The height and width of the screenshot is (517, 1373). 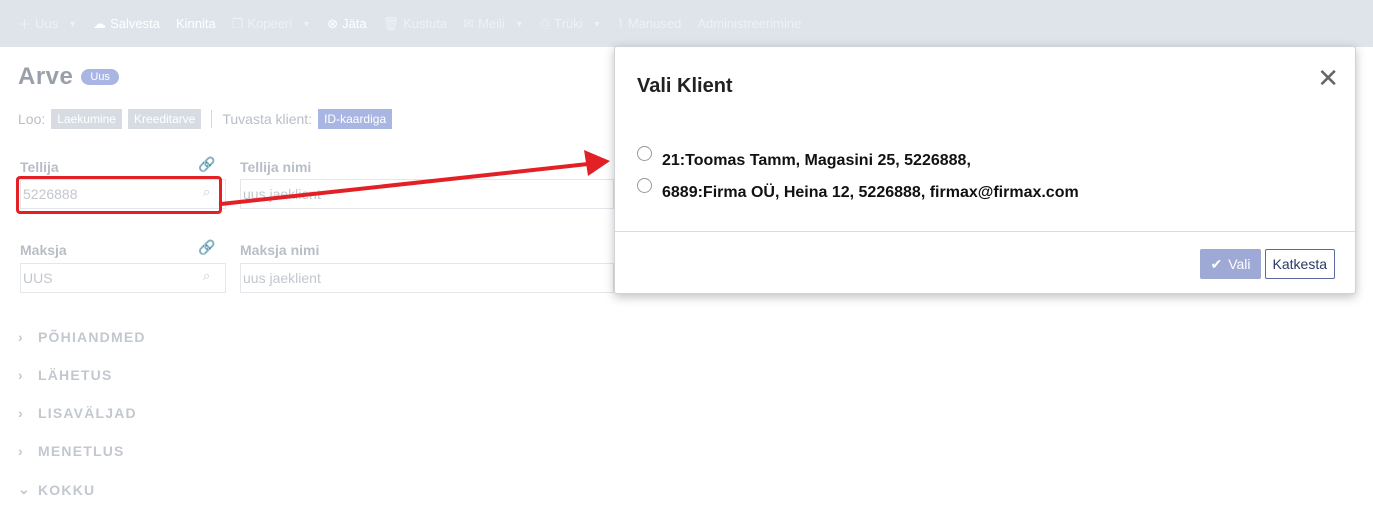 I want to click on dialog-title: Vali Klient, so click(x=685, y=86).